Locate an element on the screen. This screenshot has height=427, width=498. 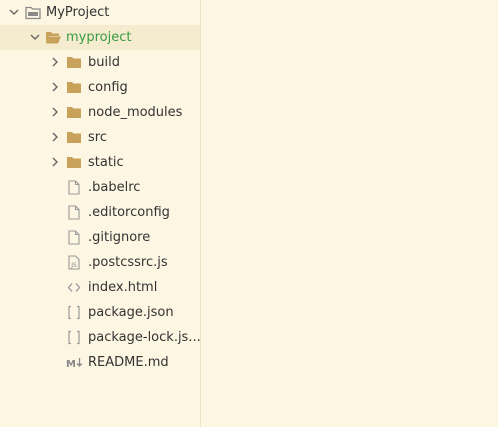
tree-label: .editorconfig is located at coordinates (129, 212).